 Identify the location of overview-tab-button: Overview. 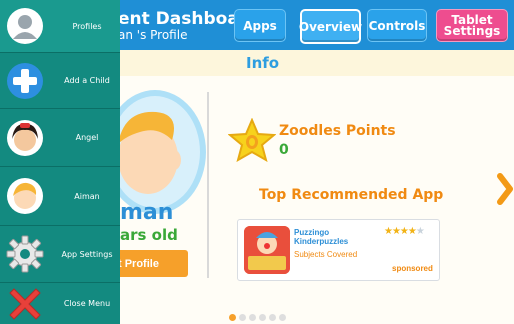
(330, 26).